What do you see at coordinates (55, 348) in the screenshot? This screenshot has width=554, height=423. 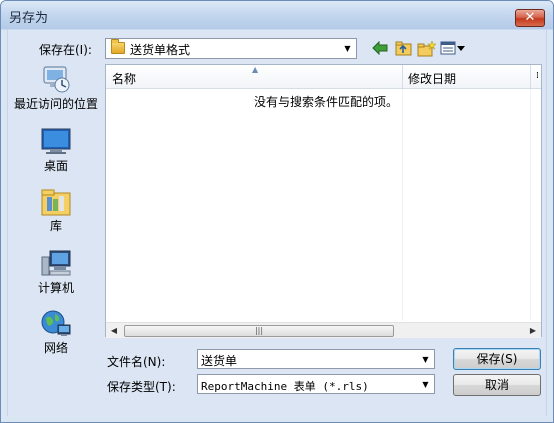 I see `place-label-network: 网络` at bounding box center [55, 348].